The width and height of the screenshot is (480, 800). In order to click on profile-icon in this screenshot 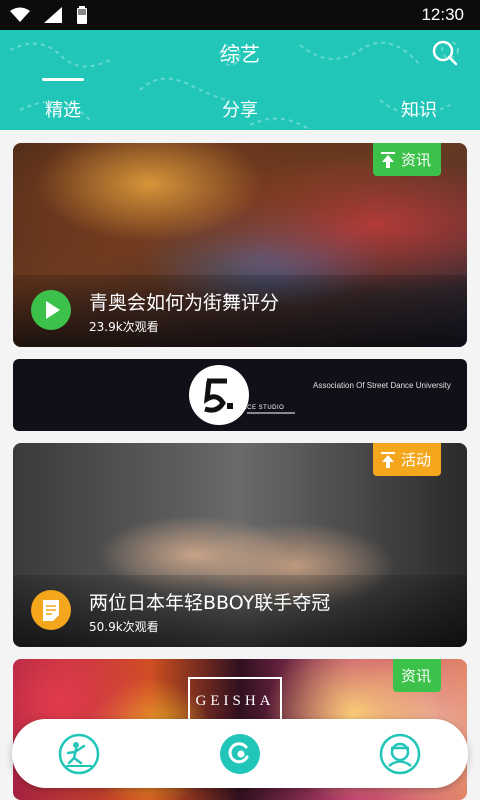, I will do `click(400, 754)`.